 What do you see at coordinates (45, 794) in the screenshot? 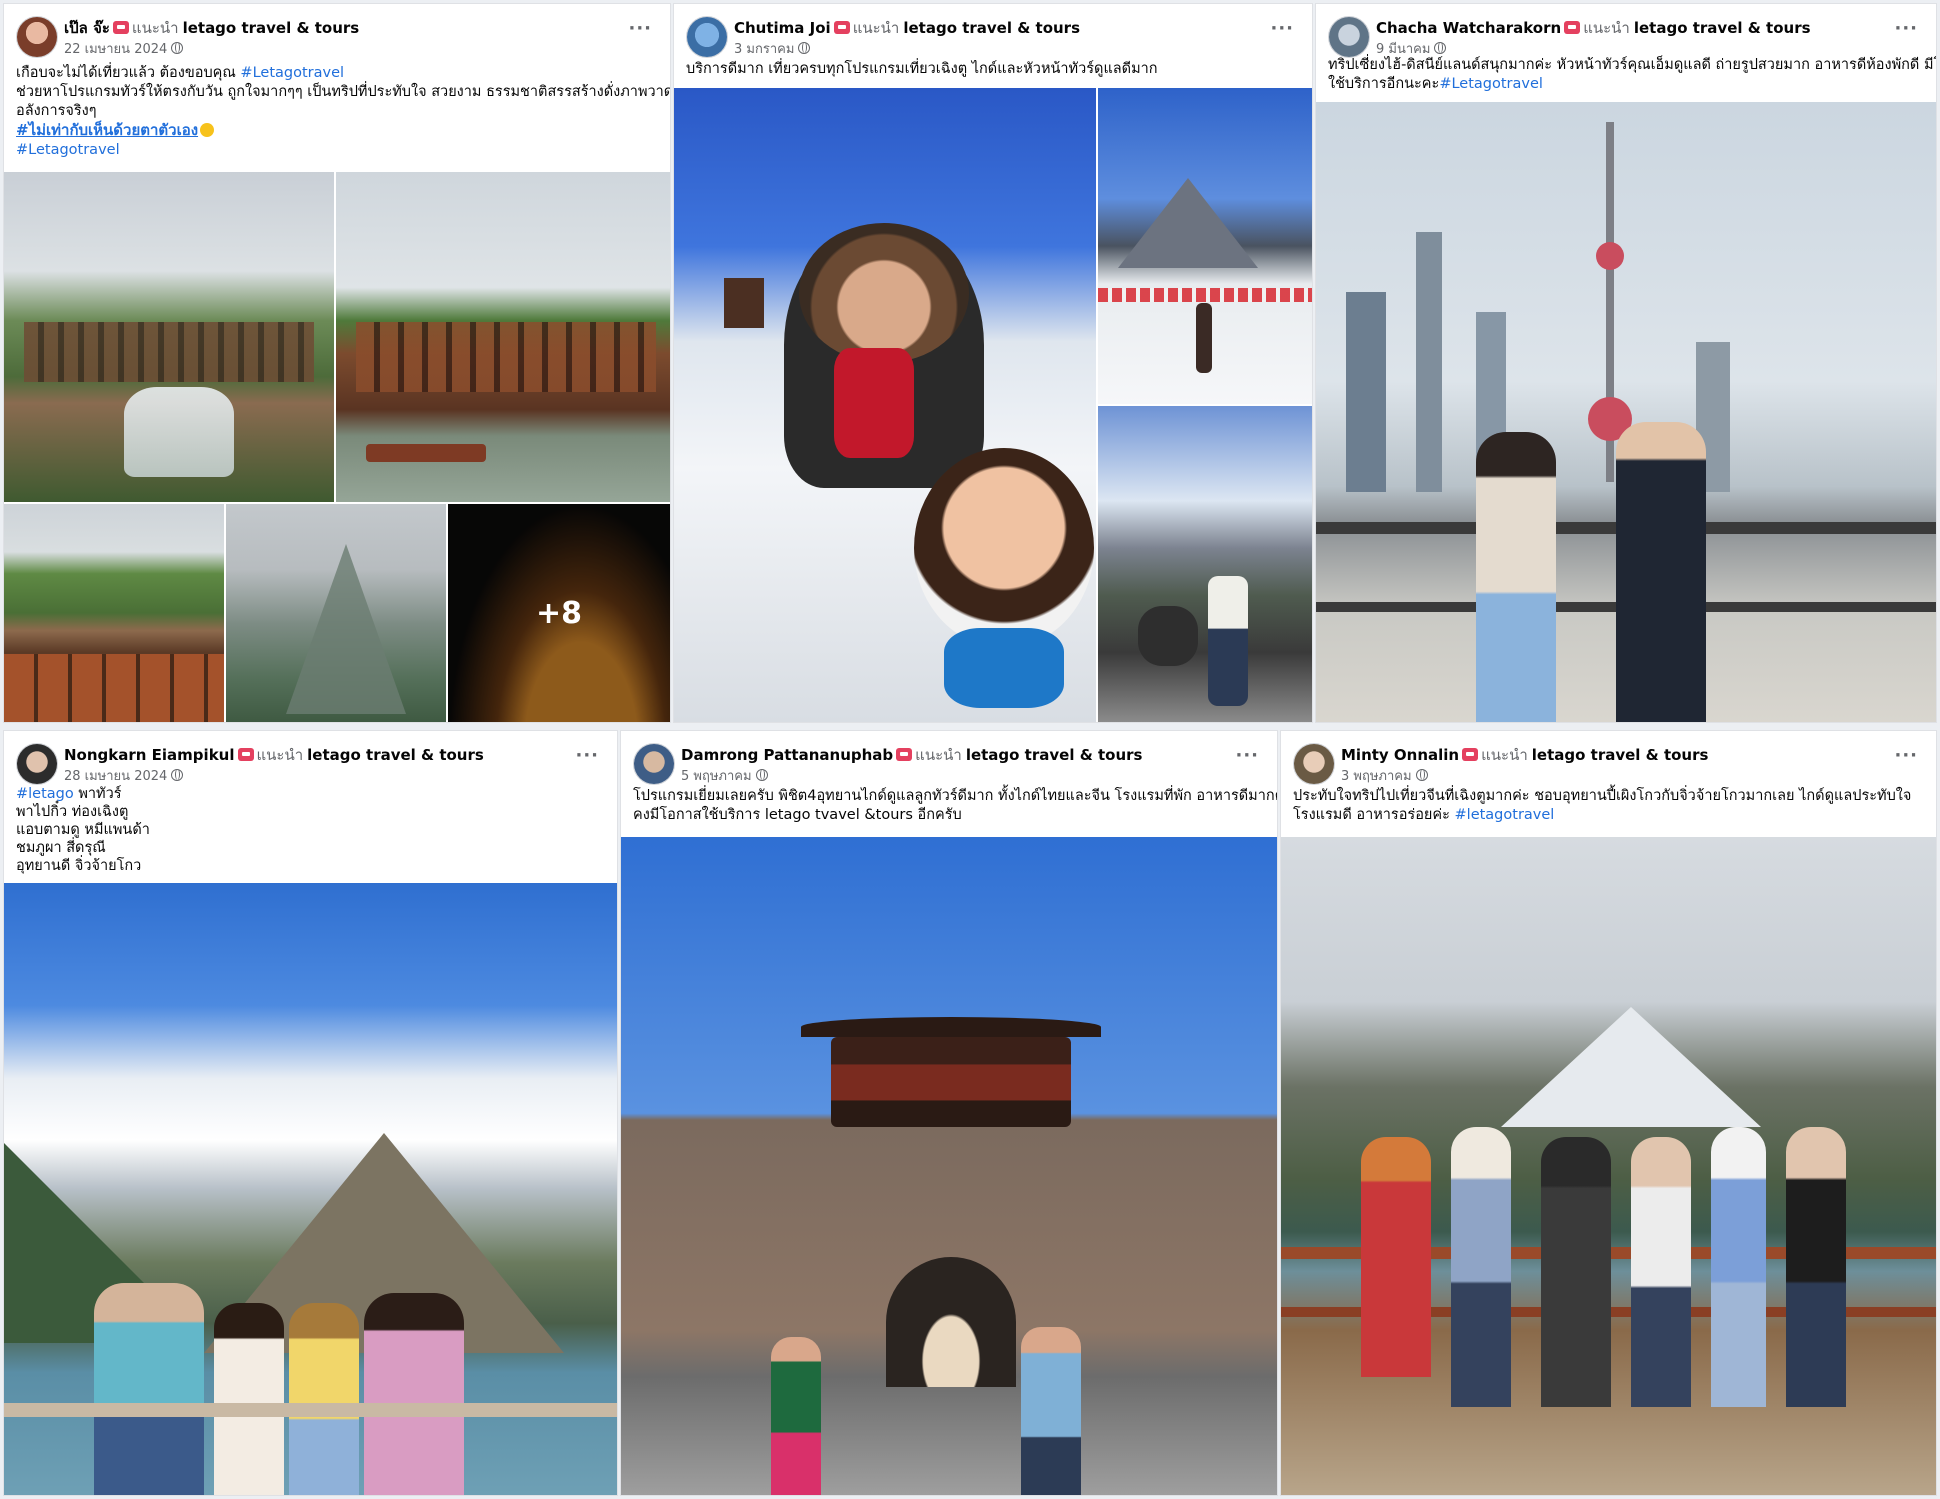
I see `hashtag: #letago` at bounding box center [45, 794].